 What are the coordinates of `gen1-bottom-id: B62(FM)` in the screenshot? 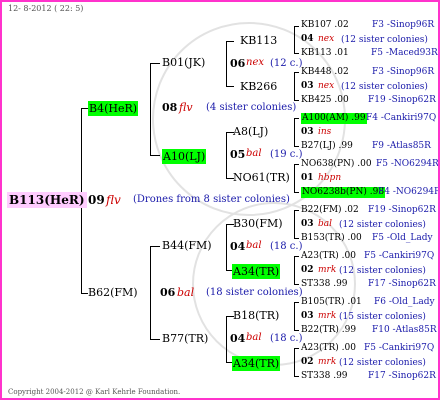 It's located at (113, 292).